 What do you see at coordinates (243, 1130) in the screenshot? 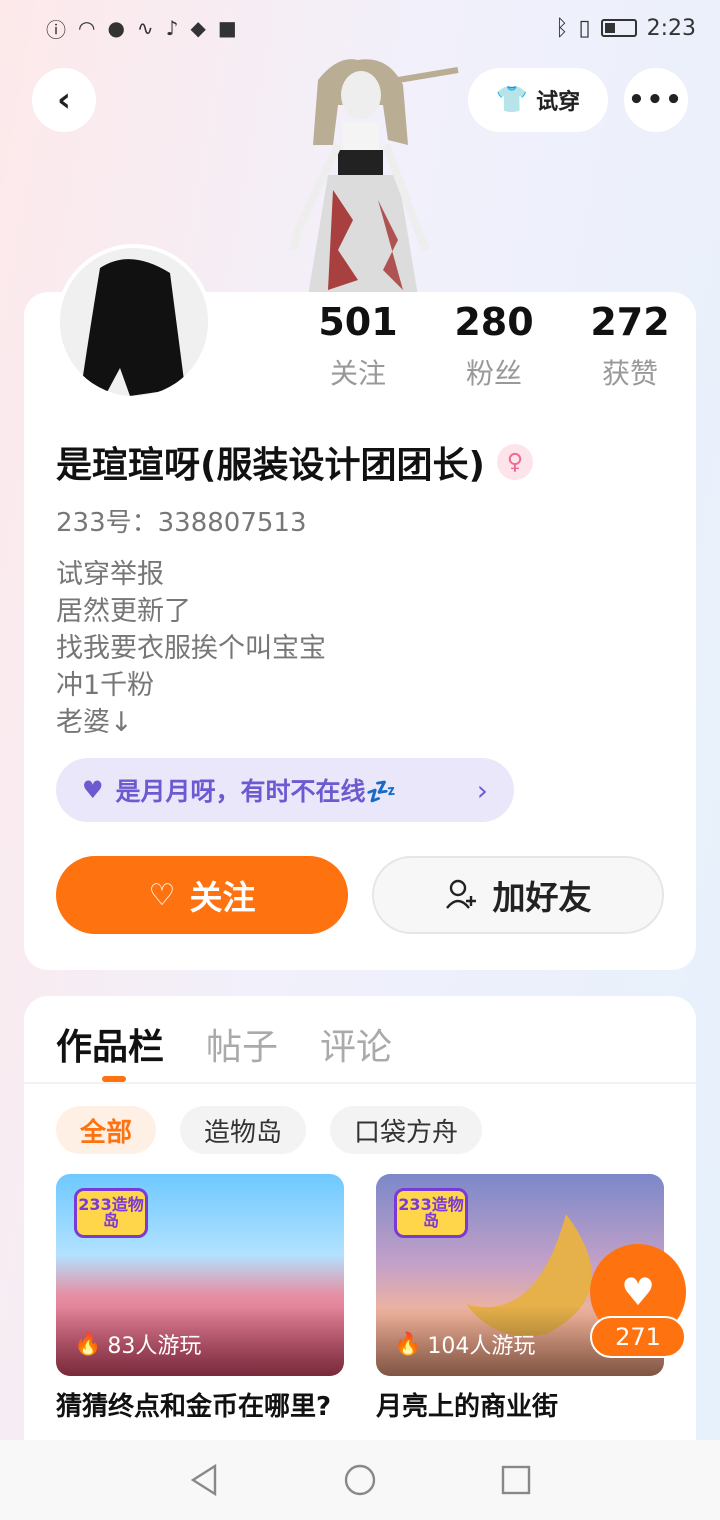
I see `chip-creation-island: 造物岛` at bounding box center [243, 1130].